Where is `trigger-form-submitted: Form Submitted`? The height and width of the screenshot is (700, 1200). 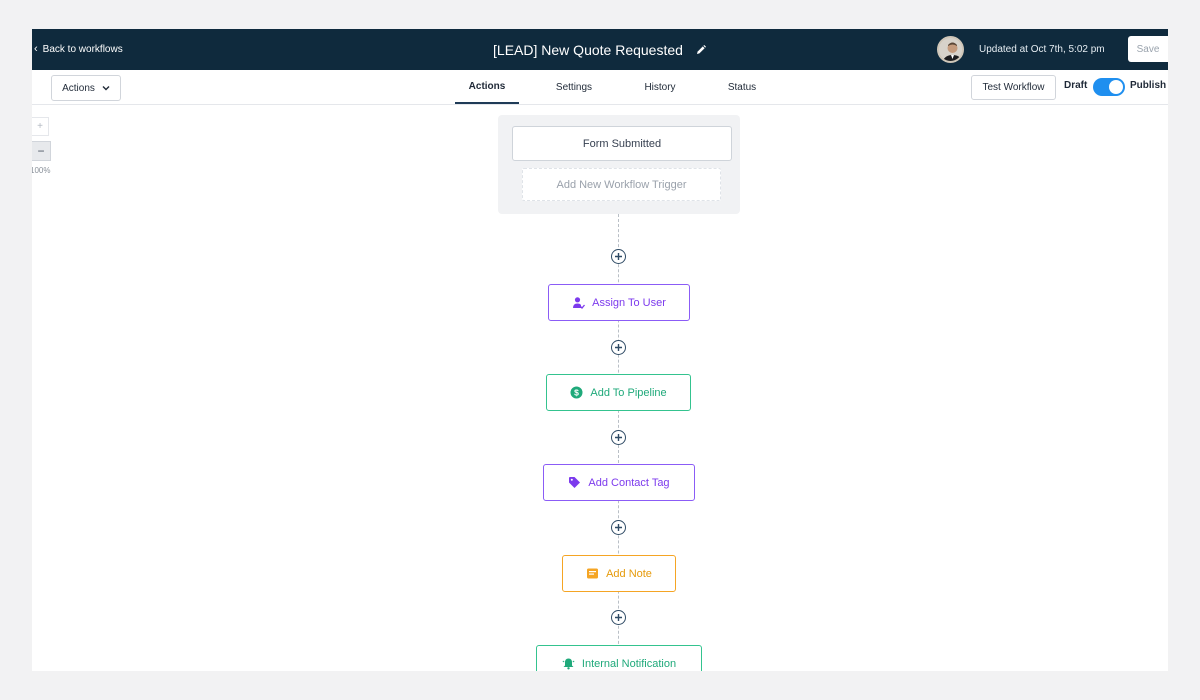 trigger-form-submitted: Form Submitted is located at coordinates (622, 143).